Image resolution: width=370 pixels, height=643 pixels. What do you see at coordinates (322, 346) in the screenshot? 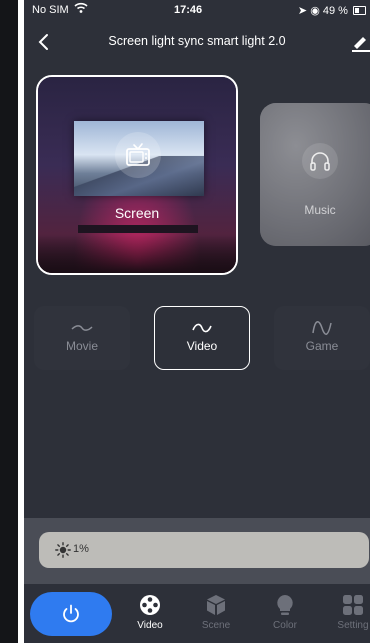
I see `game-mode-label: Game` at bounding box center [322, 346].